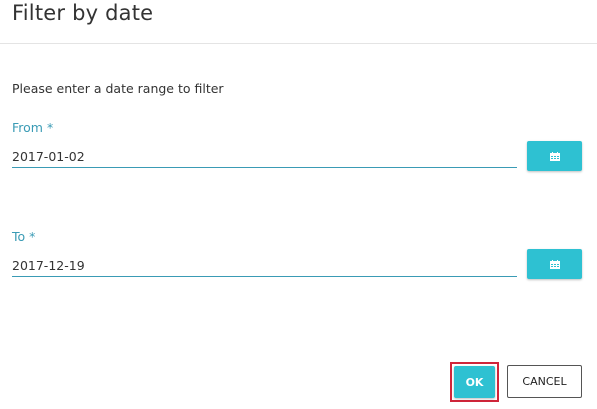 The width and height of the screenshot is (597, 409). What do you see at coordinates (298, 22) in the screenshot?
I see `dialog-header: Filter by date` at bounding box center [298, 22].